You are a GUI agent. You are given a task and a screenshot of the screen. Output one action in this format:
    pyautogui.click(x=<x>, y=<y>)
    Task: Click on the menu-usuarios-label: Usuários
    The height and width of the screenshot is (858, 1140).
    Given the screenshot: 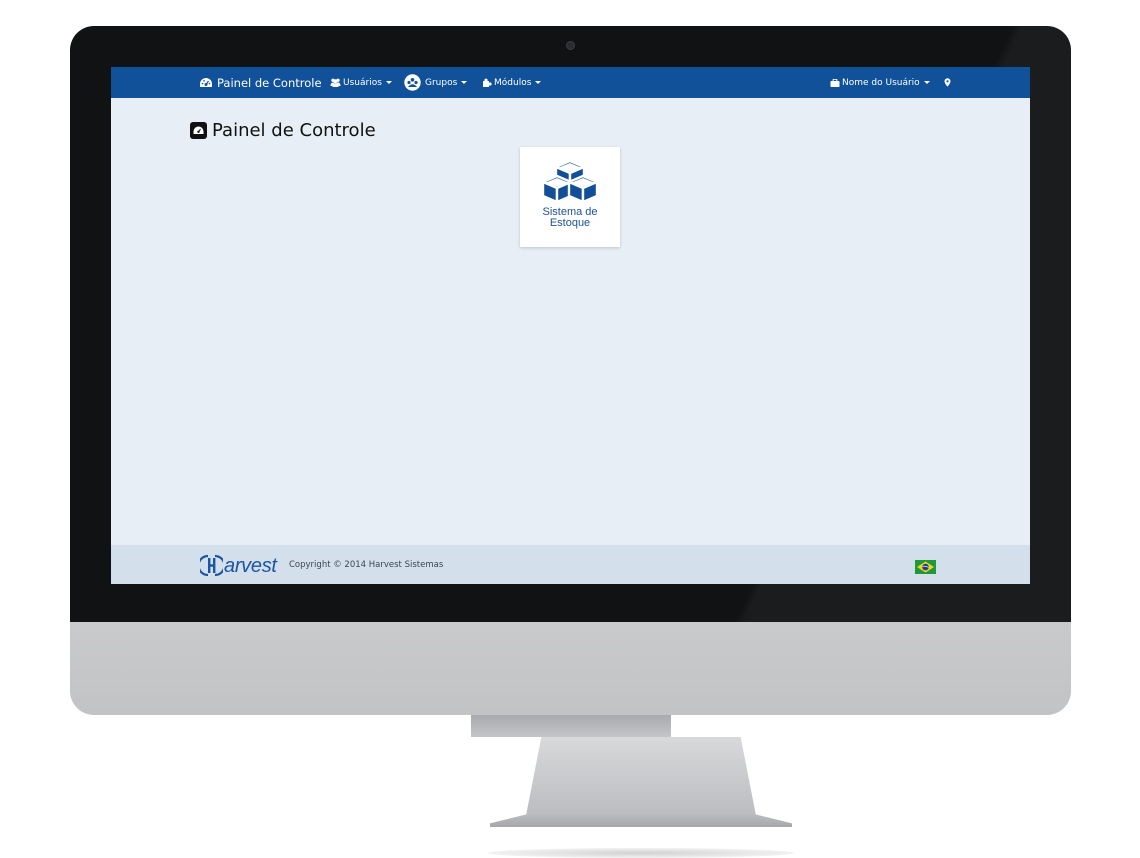 What is the action you would take?
    pyautogui.click(x=362, y=82)
    